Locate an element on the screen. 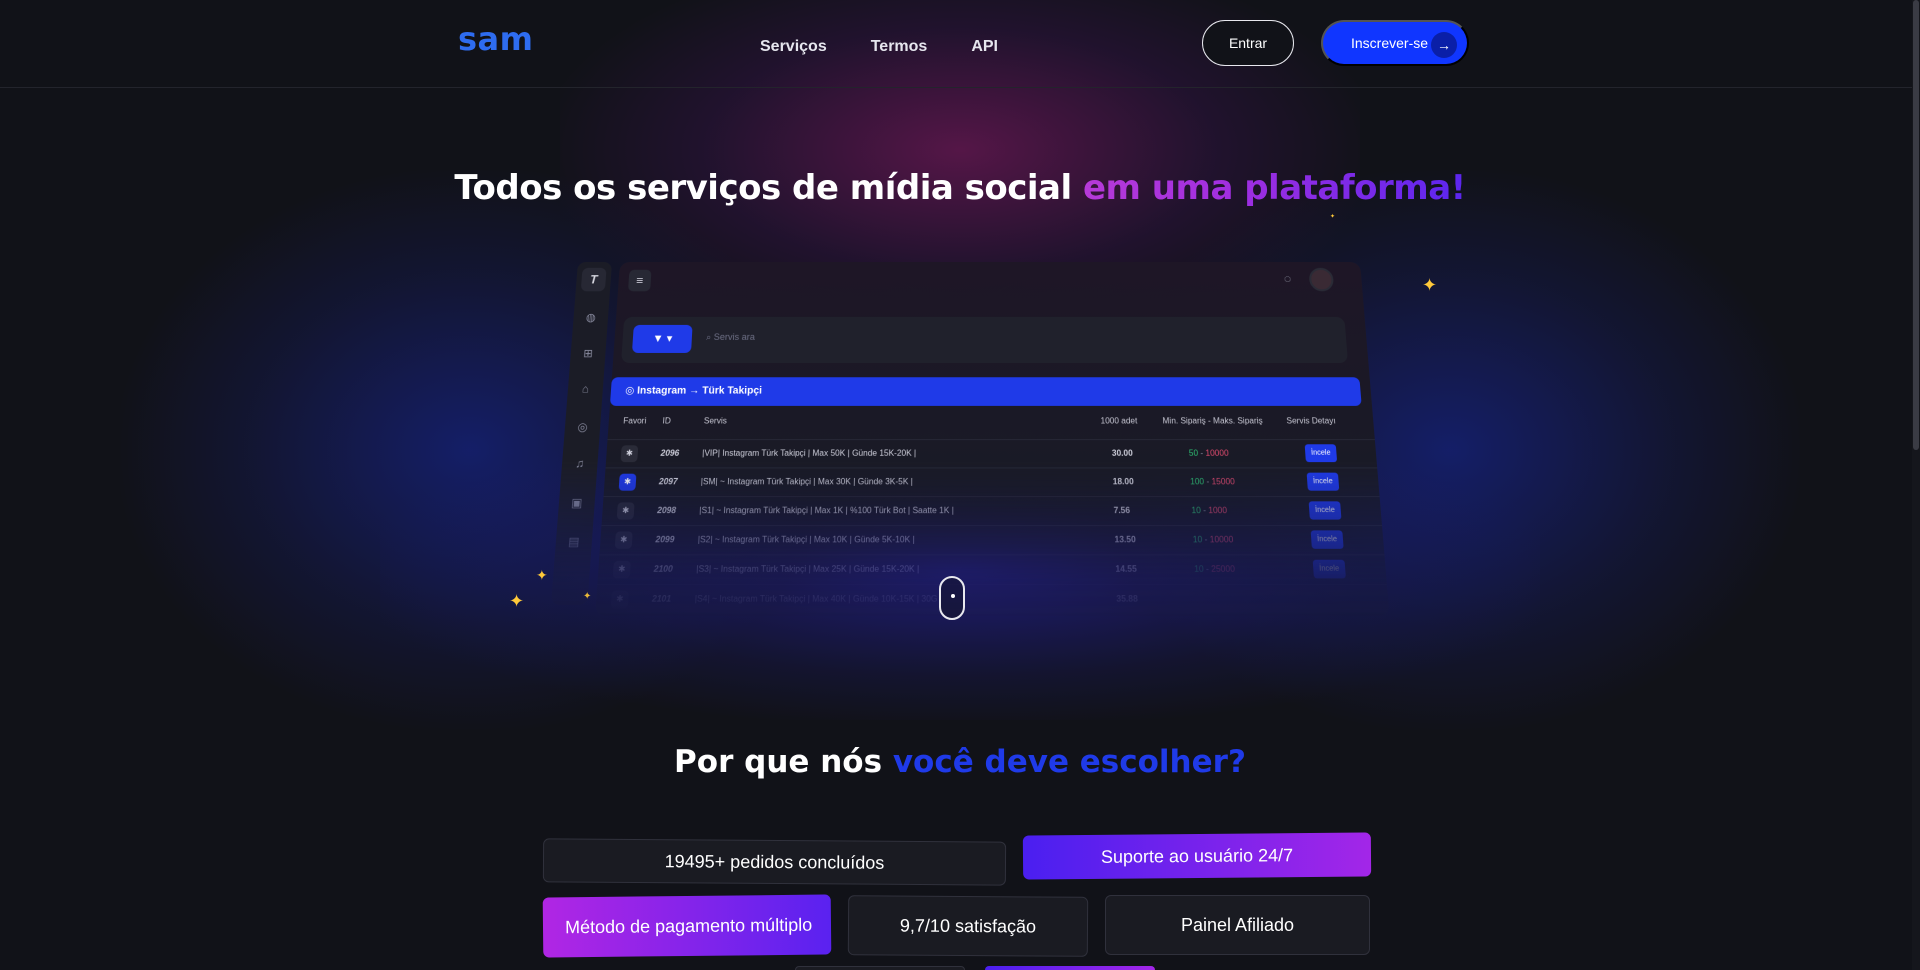 This screenshot has height=970, width=1920. preview-category-bar: ◎ Instagram → Türk Takipçi is located at coordinates (985, 391).